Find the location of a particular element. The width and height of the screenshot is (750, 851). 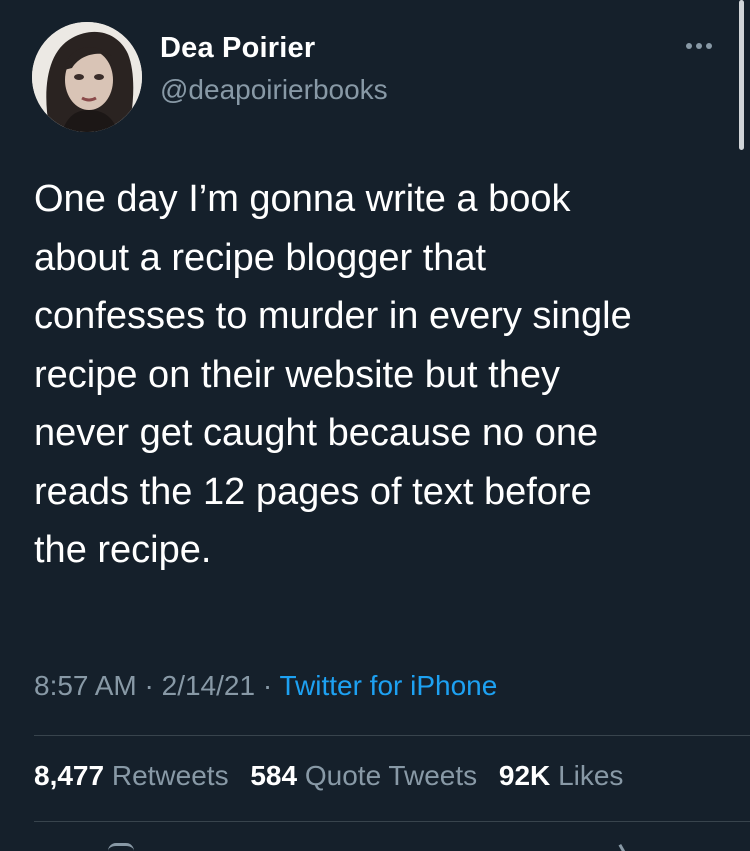

tweet-date: 2/14/21 is located at coordinates (208, 685).